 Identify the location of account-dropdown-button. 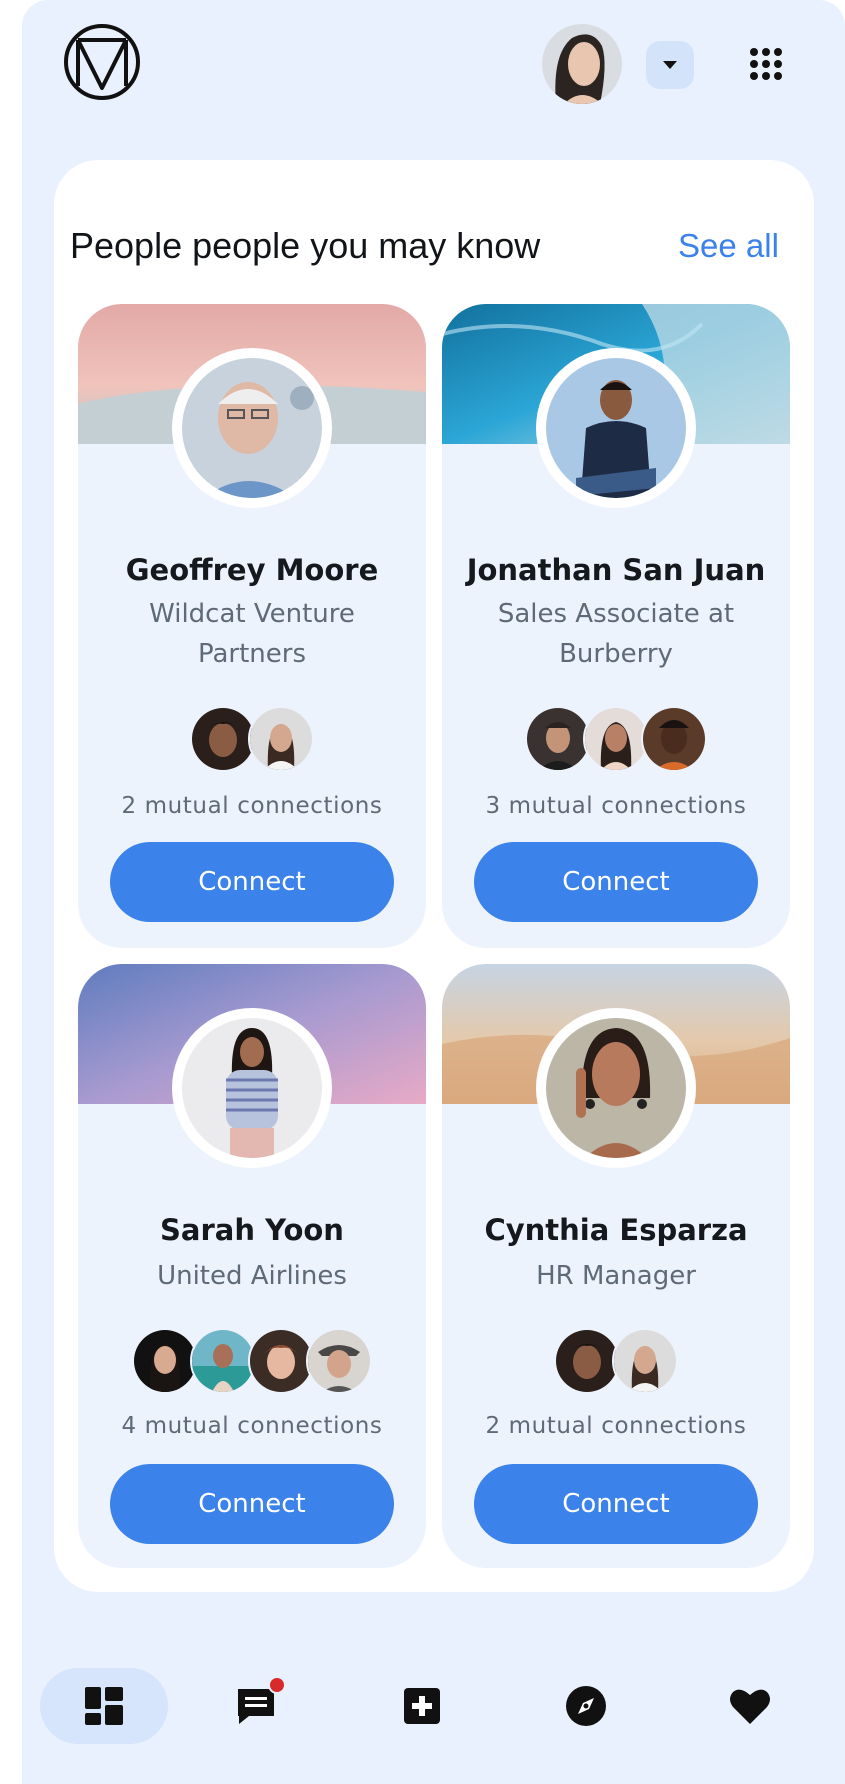
(670, 65).